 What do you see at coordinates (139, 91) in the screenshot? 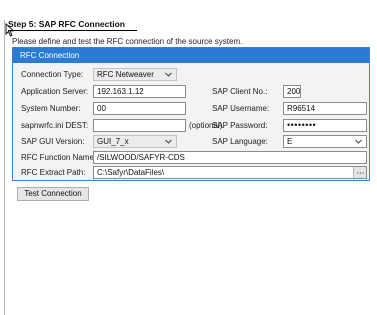
I see `application-server-input: 192.163.1.12` at bounding box center [139, 91].